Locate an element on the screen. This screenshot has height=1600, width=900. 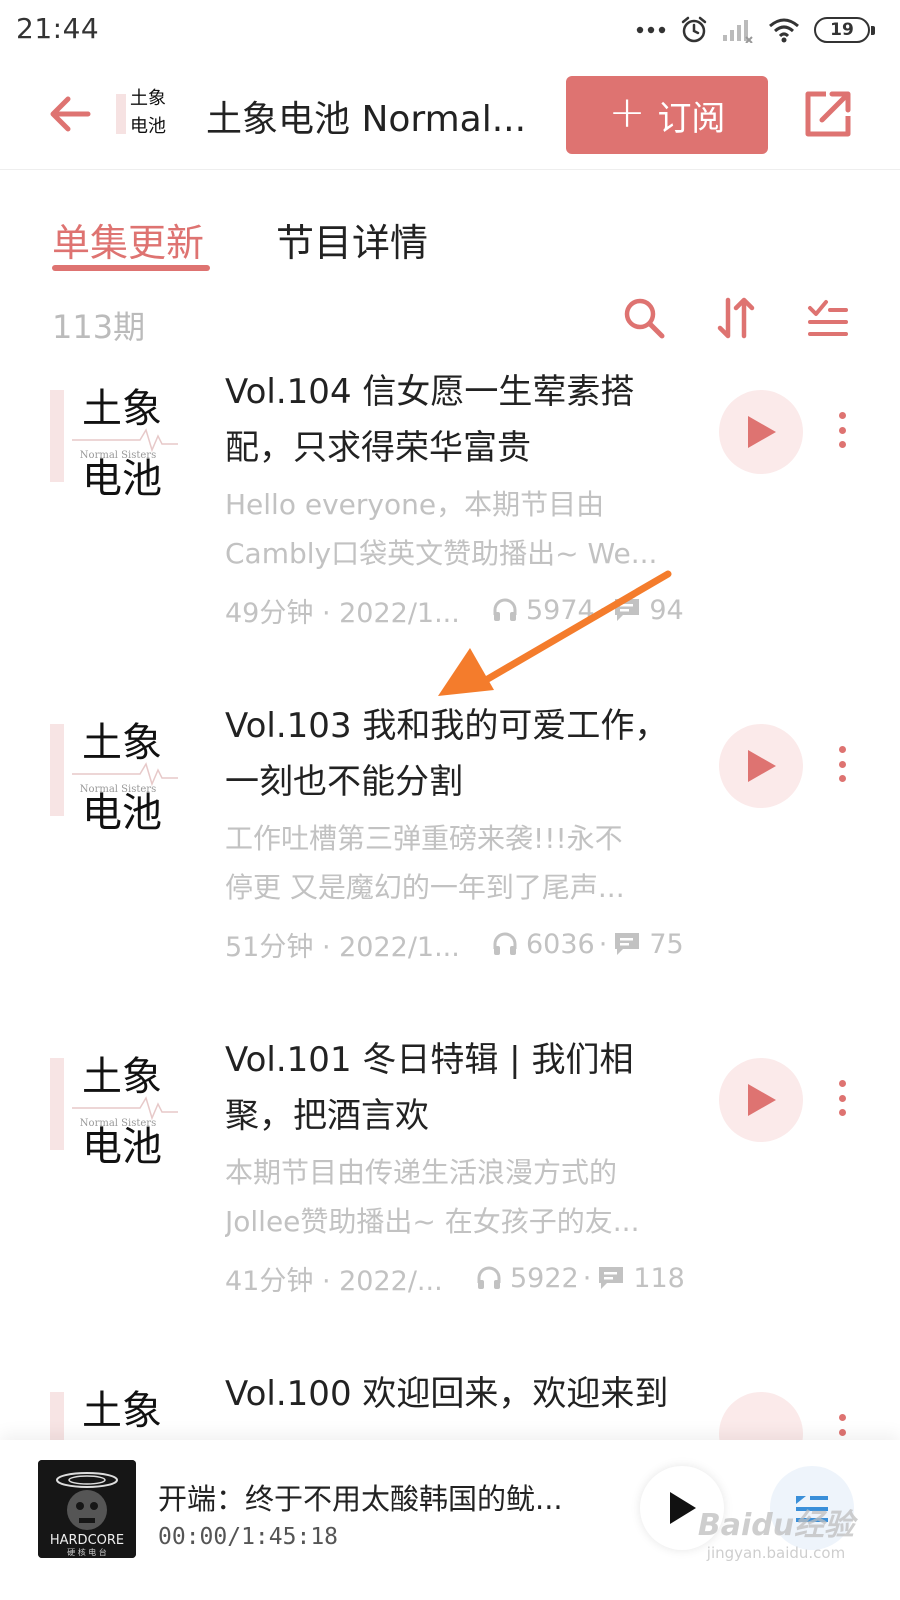
episode-plays: 6036 is located at coordinates (560, 944).